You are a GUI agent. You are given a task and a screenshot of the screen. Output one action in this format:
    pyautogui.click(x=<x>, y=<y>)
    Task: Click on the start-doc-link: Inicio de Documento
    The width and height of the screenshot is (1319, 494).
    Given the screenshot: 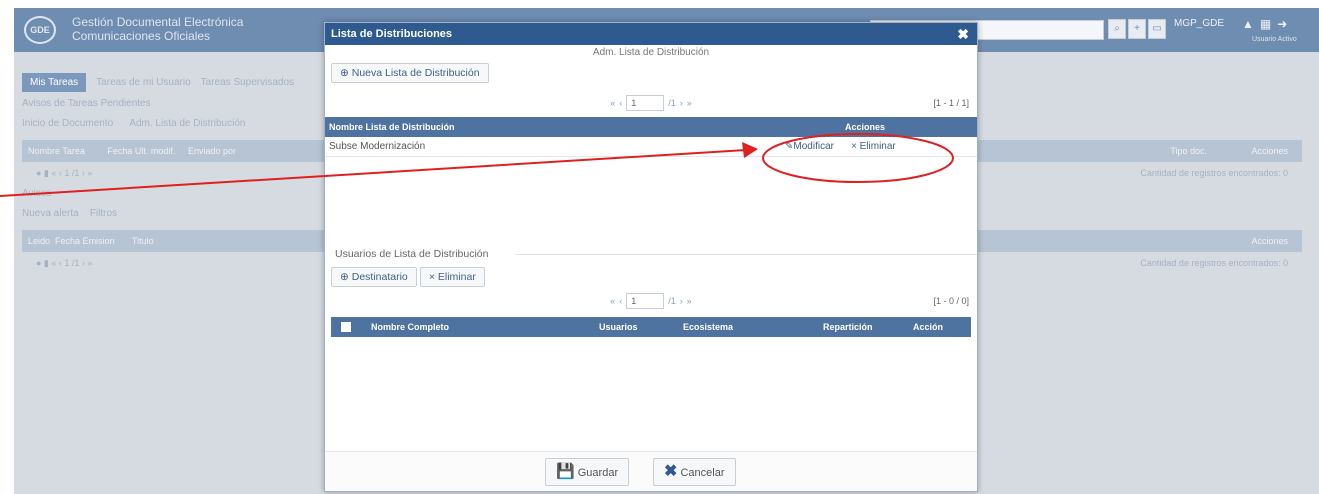 What is the action you would take?
    pyautogui.click(x=67, y=123)
    